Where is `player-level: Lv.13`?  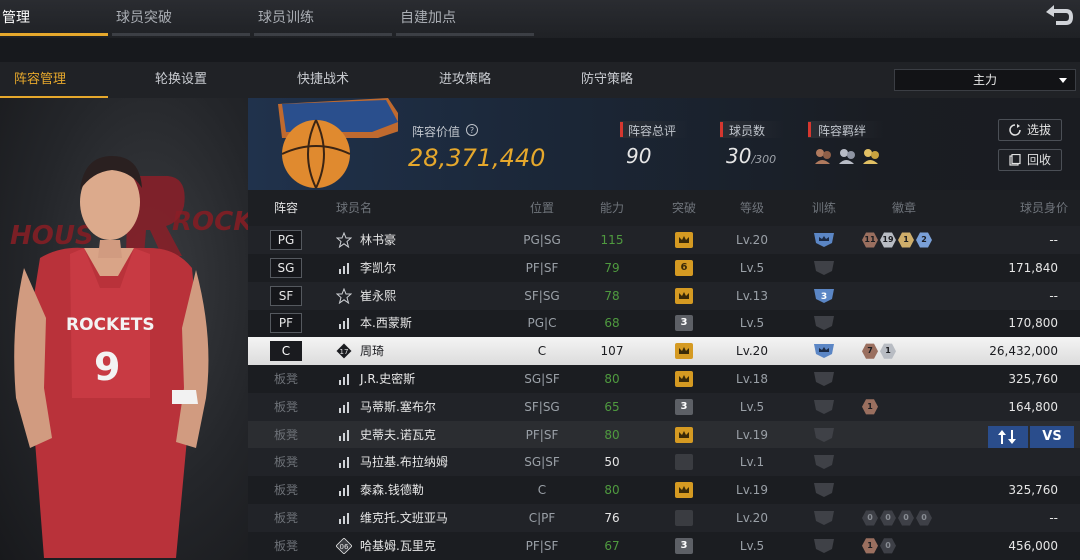 player-level: Lv.13 is located at coordinates (752, 295).